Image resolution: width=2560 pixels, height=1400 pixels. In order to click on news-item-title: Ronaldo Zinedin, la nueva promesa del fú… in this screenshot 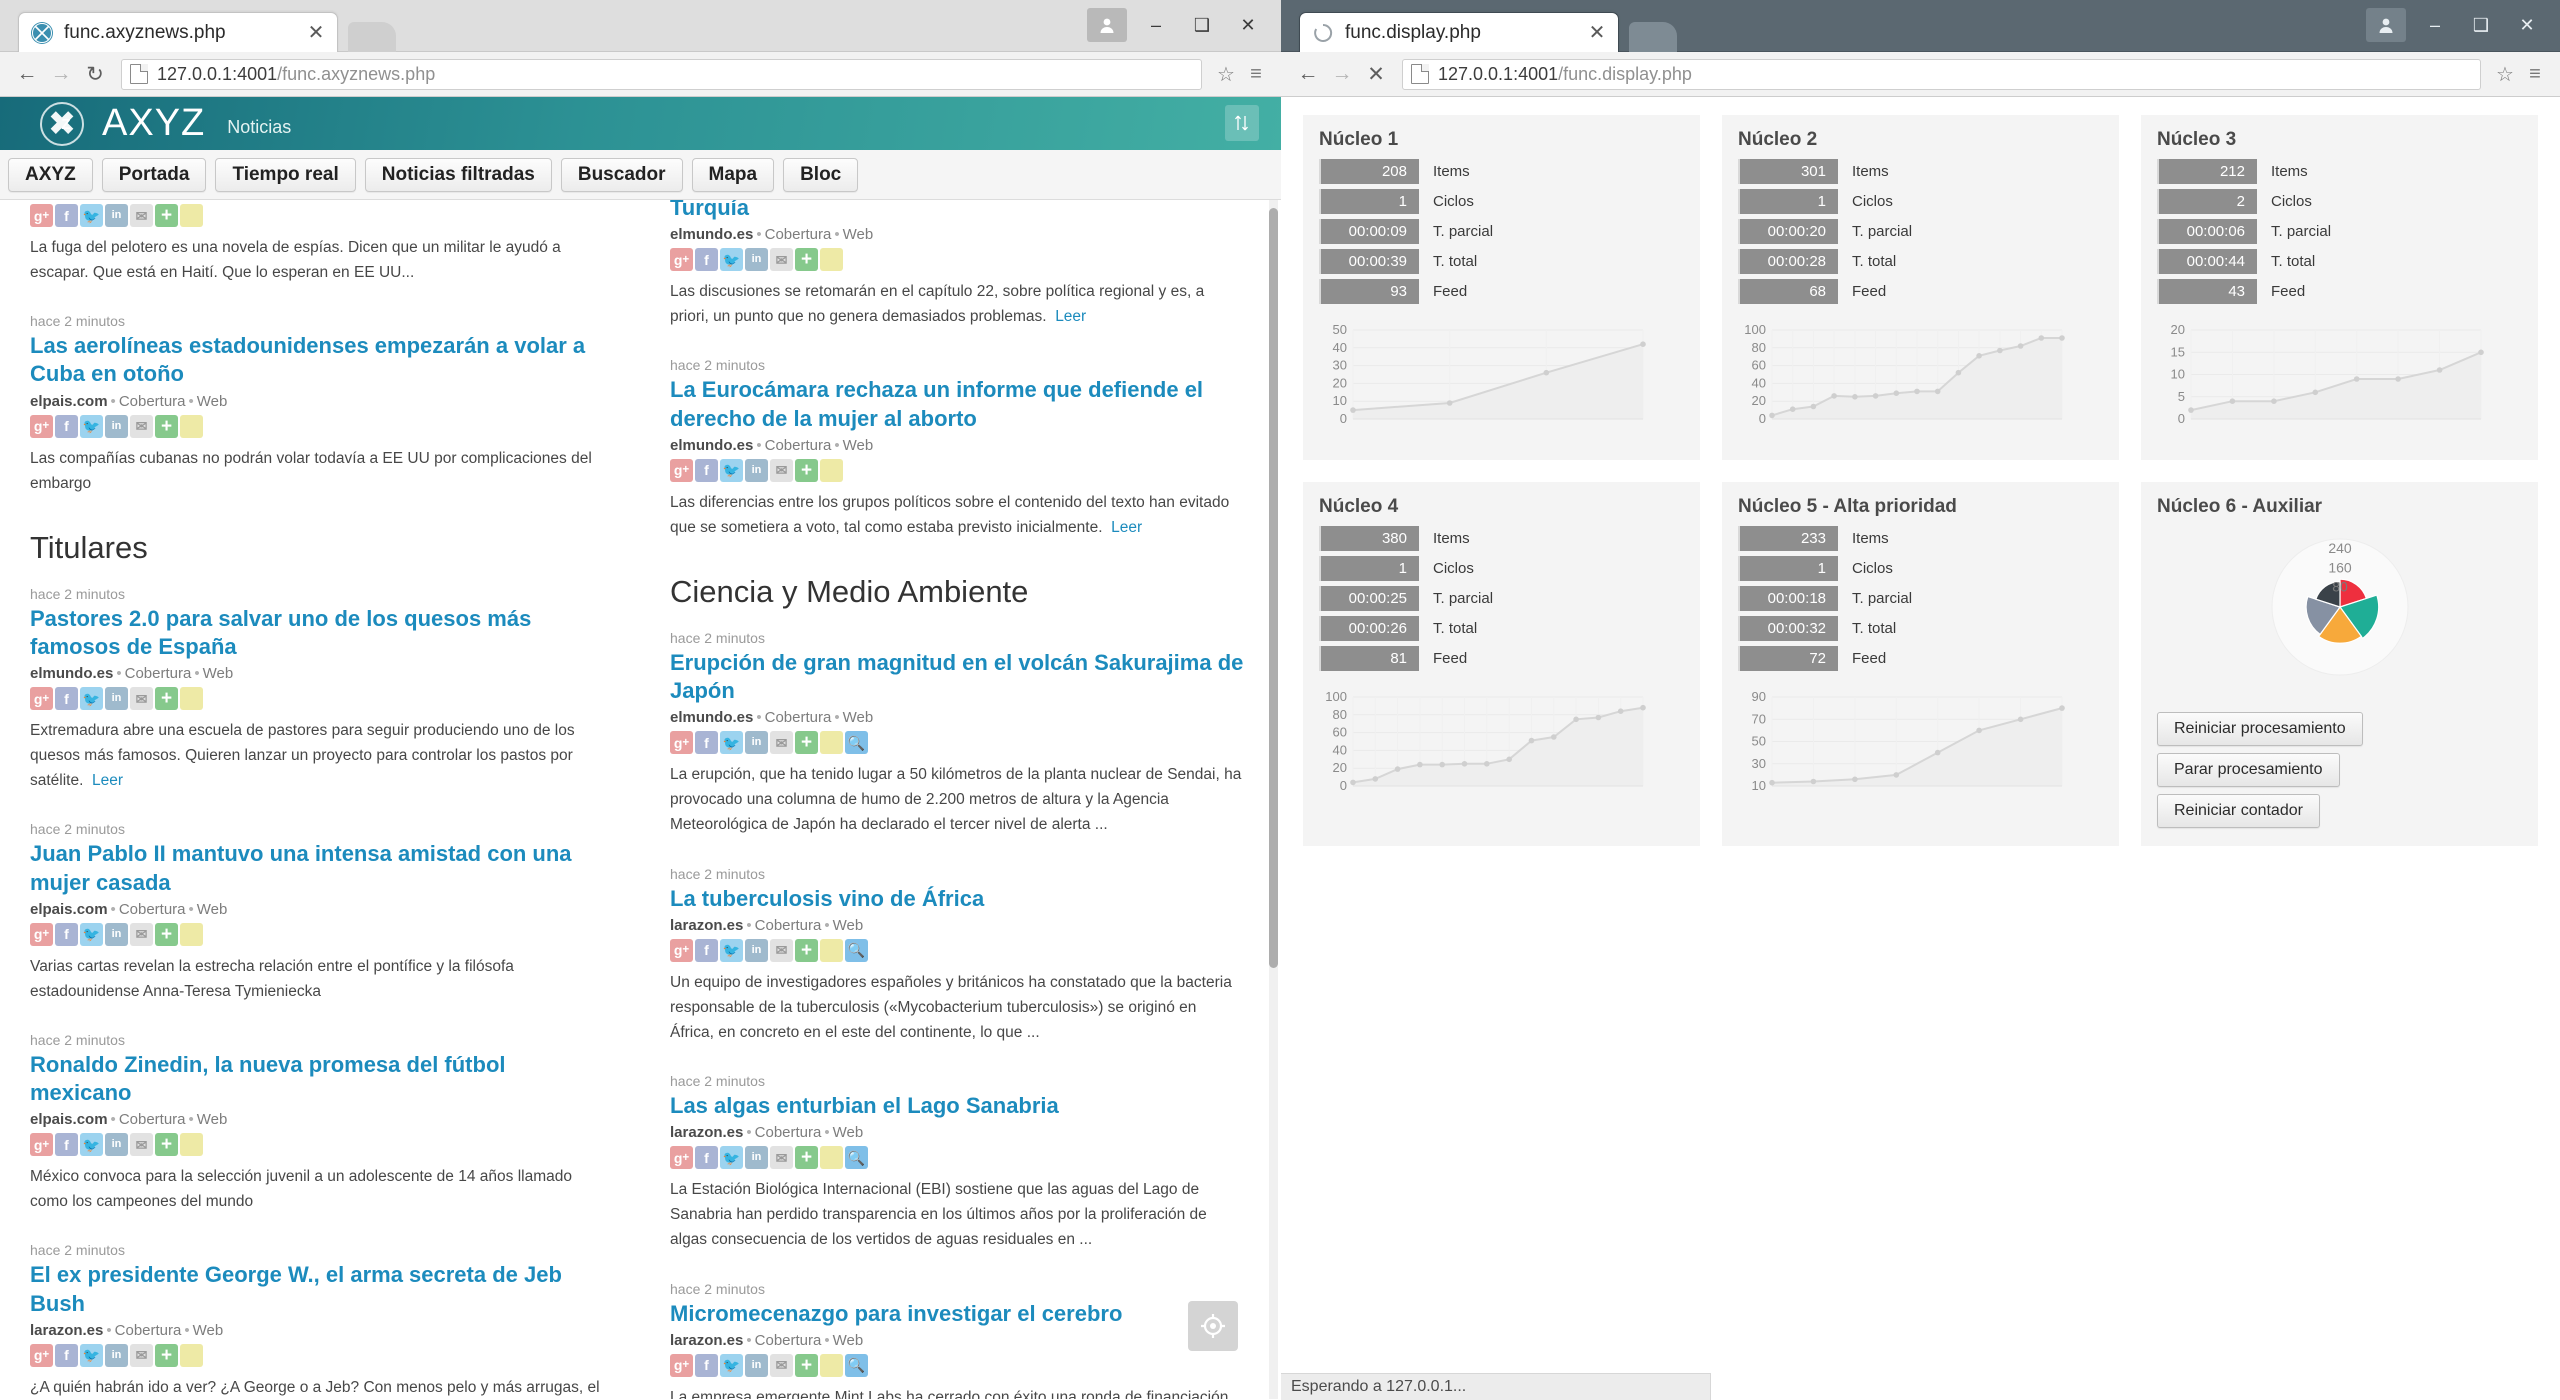, I will do `click(317, 1079)`.